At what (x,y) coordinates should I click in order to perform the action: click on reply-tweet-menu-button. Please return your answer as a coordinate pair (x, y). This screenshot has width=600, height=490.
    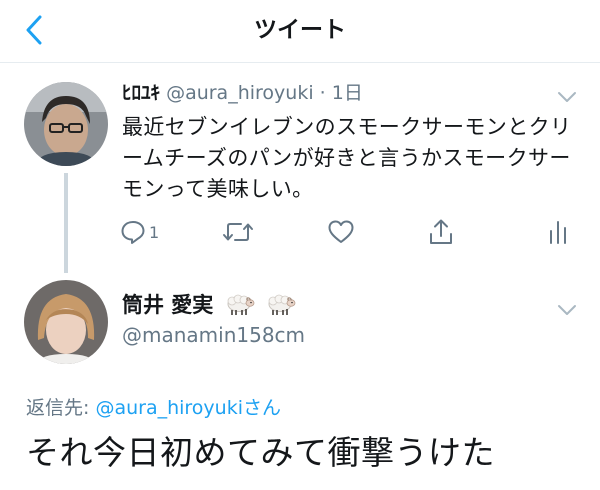
    Looking at the image, I should click on (567, 310).